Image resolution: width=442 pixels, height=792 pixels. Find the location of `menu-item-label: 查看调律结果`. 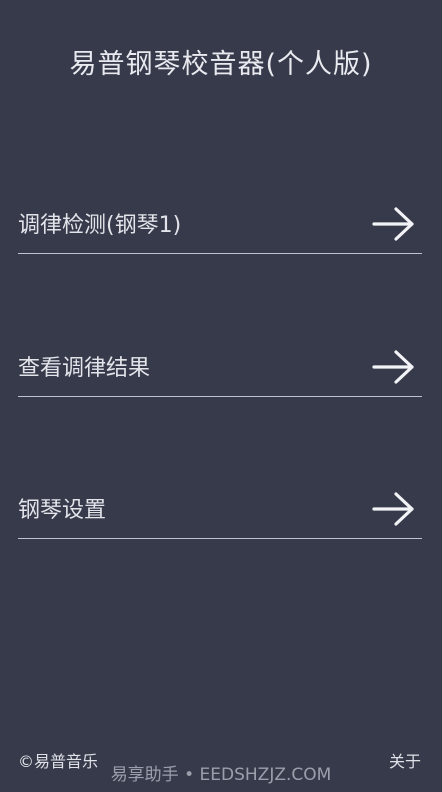

menu-item-label: 查看调律结果 is located at coordinates (84, 368).